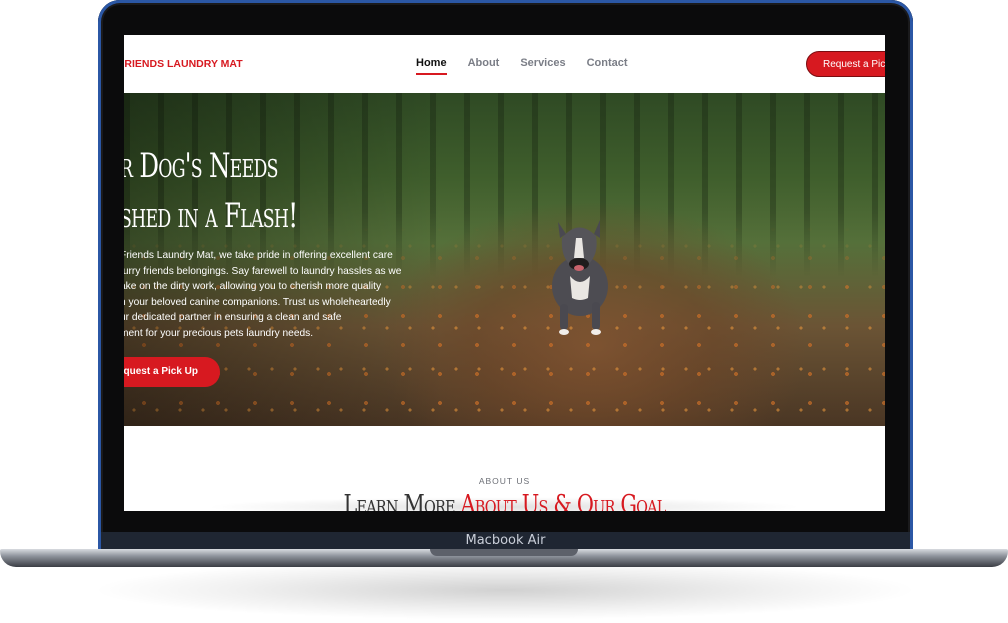 The height and width of the screenshot is (623, 1008). I want to click on device-label: Macbook Air, so click(505, 540).